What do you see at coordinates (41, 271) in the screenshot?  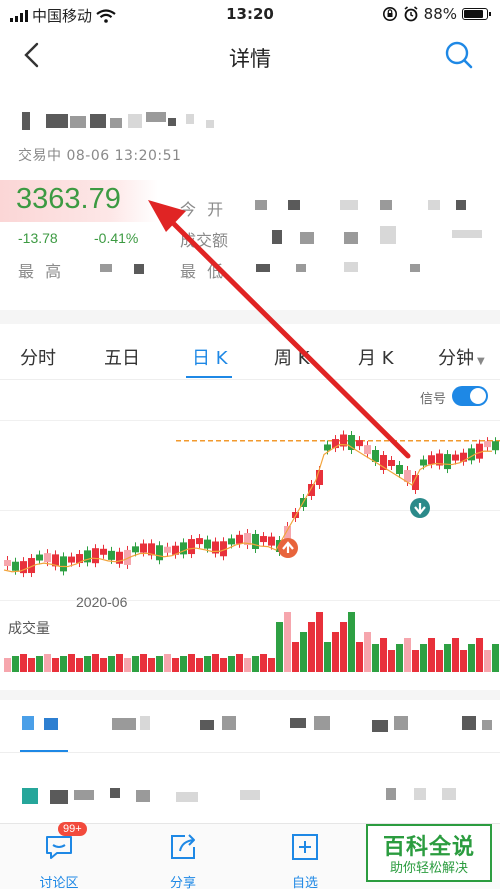 I see `high-label: 最 高` at bounding box center [41, 271].